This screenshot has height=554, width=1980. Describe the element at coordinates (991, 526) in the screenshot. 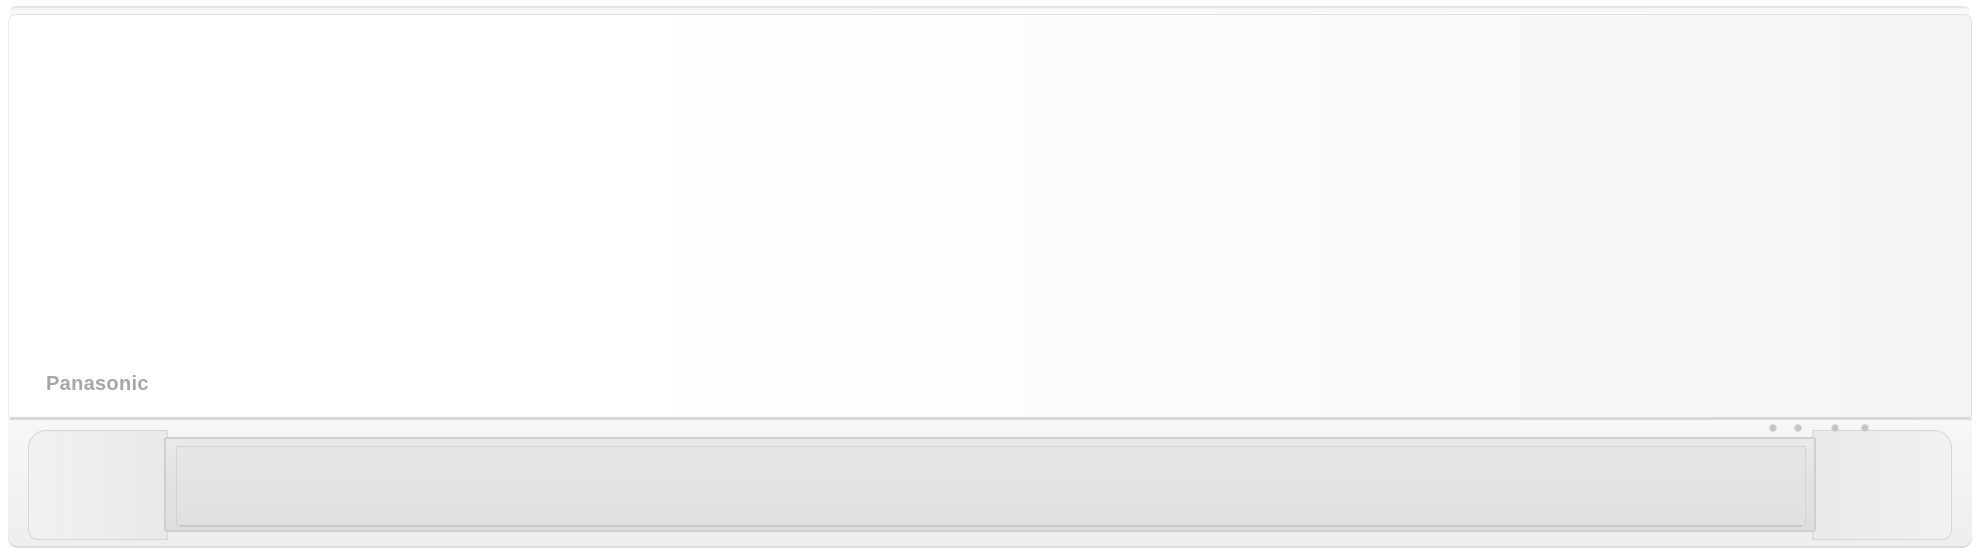

I see `louver-edge` at that location.